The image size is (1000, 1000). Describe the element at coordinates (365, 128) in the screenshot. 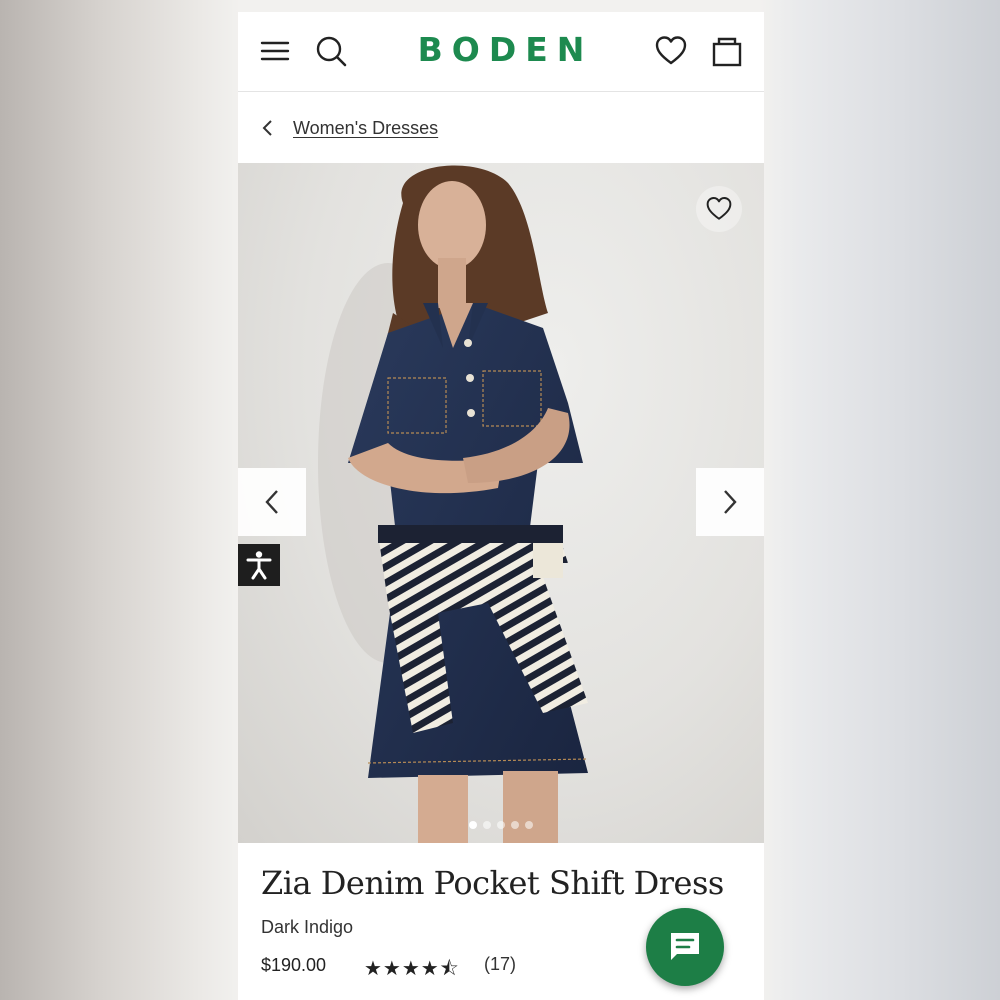

I see `breadcrumb-link: Women's Dresses` at that location.